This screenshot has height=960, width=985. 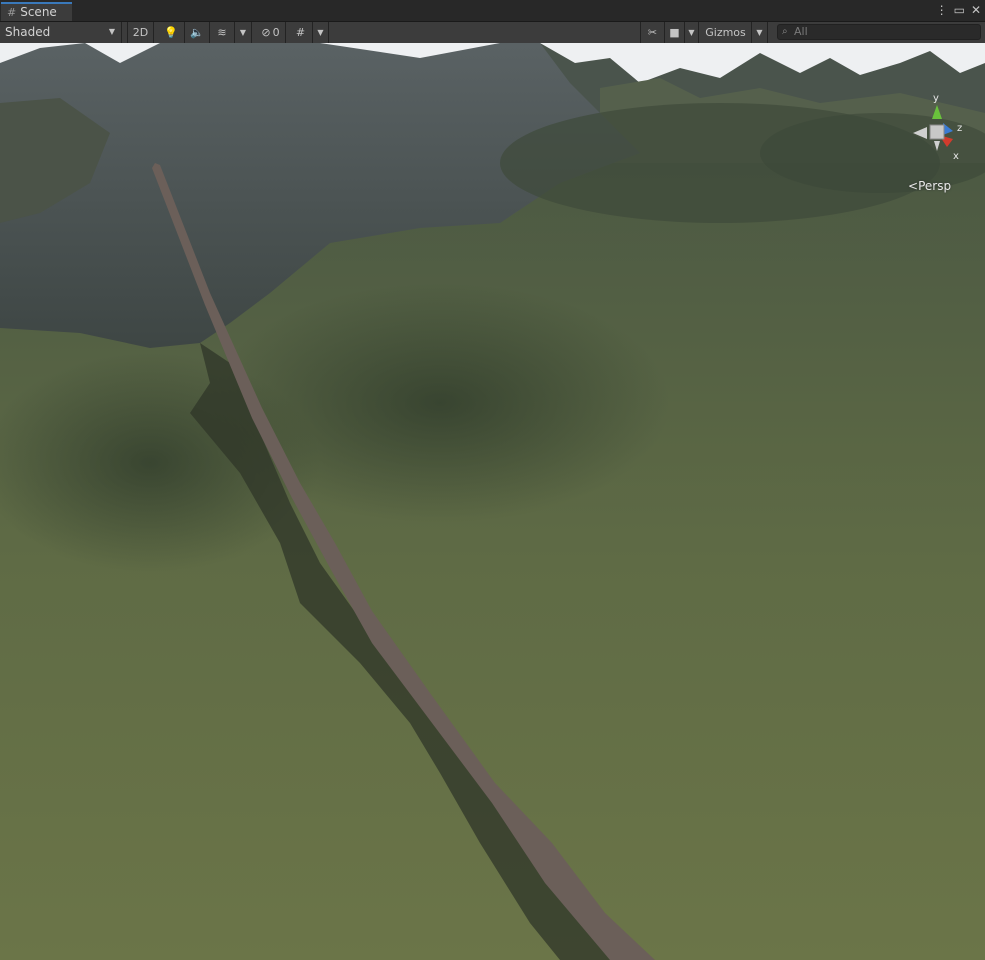 What do you see at coordinates (276, 32) in the screenshot?
I see `hidden-count: 0` at bounding box center [276, 32].